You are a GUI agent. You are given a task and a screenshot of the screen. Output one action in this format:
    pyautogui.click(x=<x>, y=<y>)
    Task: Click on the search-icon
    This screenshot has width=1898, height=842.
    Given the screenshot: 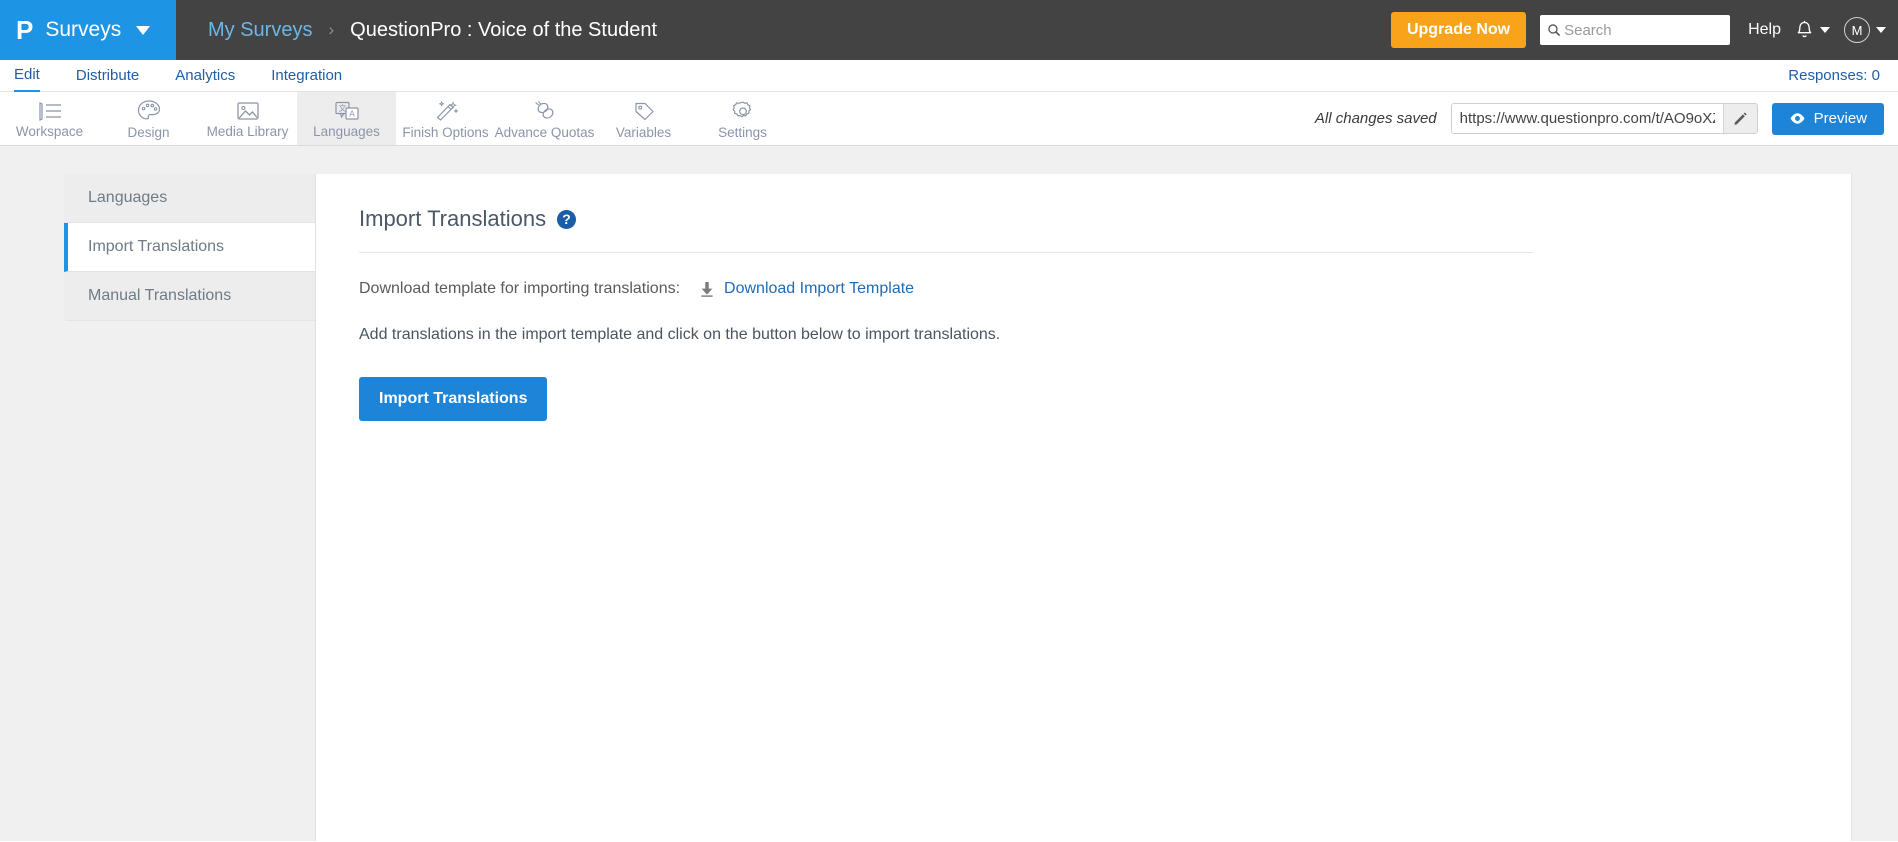 What is the action you would take?
    pyautogui.click(x=1554, y=30)
    